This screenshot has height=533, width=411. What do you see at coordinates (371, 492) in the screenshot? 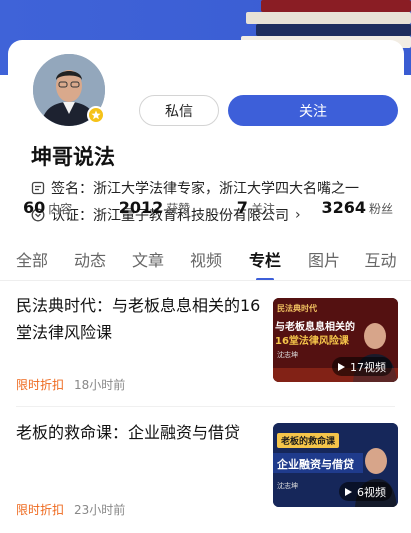
I see `video-count: 6视频` at bounding box center [371, 492].